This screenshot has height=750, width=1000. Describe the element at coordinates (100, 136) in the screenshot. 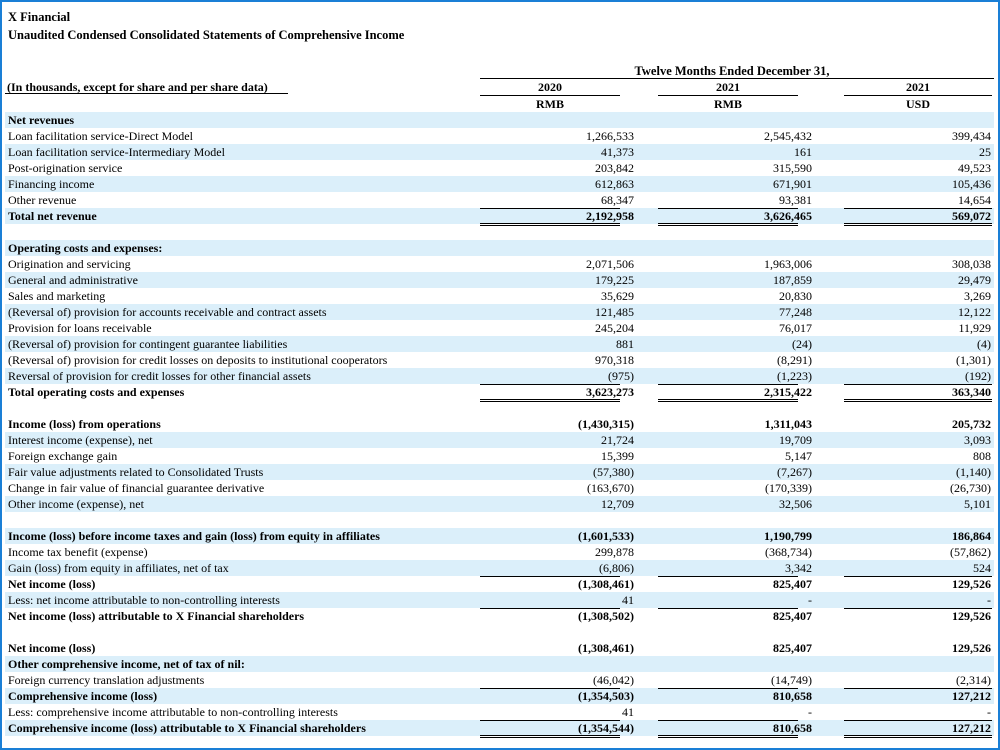

I see `row-label: Loan facilitation service-Direct Model` at that location.